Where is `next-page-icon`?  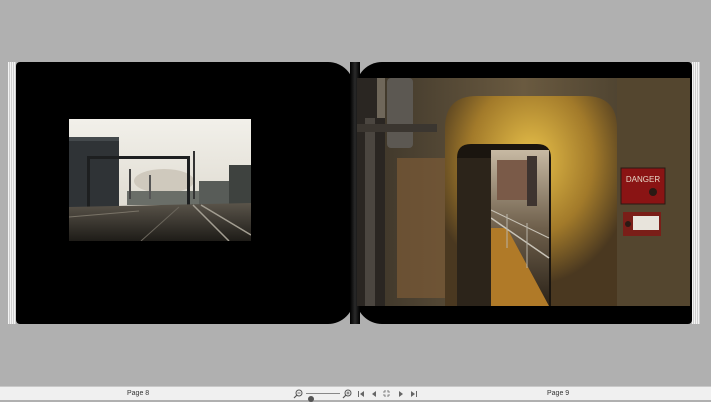 next-page-icon is located at coordinates (400, 393).